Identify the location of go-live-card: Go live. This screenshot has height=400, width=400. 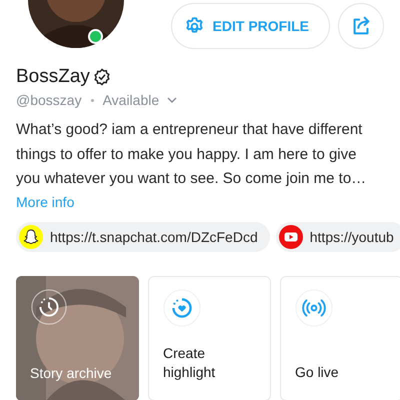
(340, 338).